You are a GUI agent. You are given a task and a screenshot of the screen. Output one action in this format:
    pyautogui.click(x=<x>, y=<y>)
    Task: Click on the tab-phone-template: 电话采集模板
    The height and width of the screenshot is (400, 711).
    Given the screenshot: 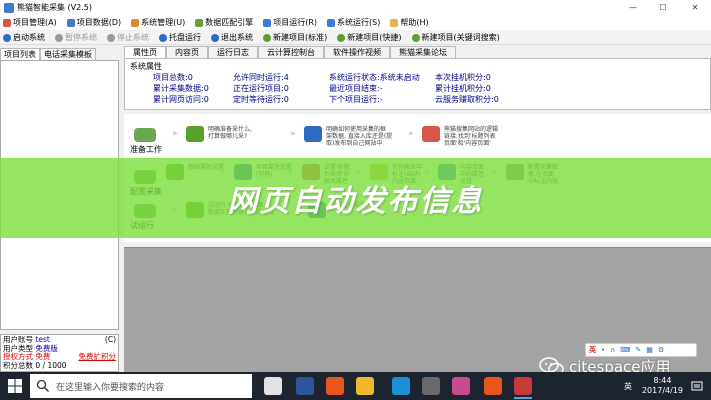 What is the action you would take?
    pyautogui.click(x=68, y=54)
    